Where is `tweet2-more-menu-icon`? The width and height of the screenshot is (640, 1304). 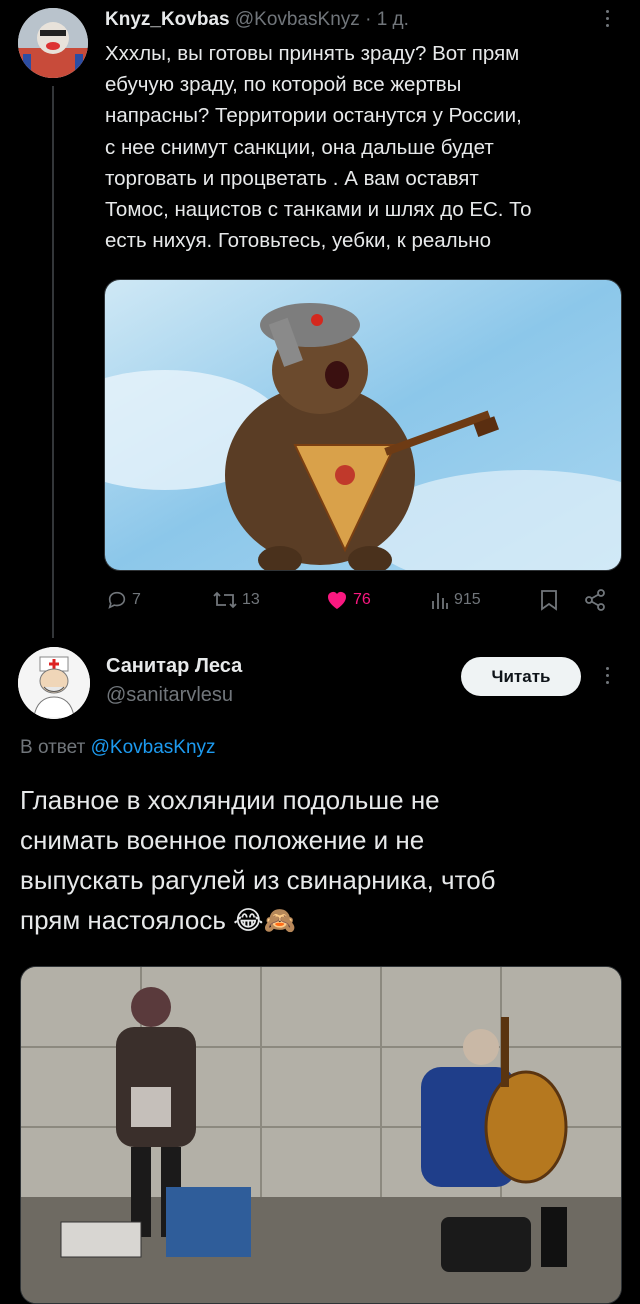
tweet2-more-menu-icon is located at coordinates (607, 675).